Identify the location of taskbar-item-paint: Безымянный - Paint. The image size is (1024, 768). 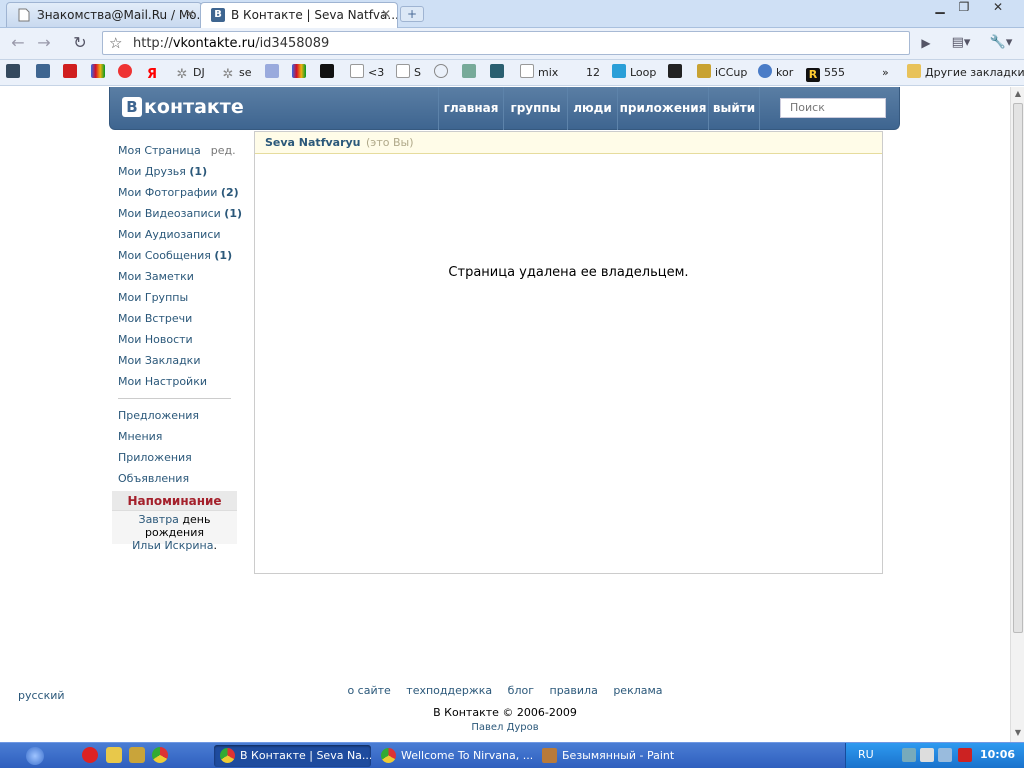
(614, 756).